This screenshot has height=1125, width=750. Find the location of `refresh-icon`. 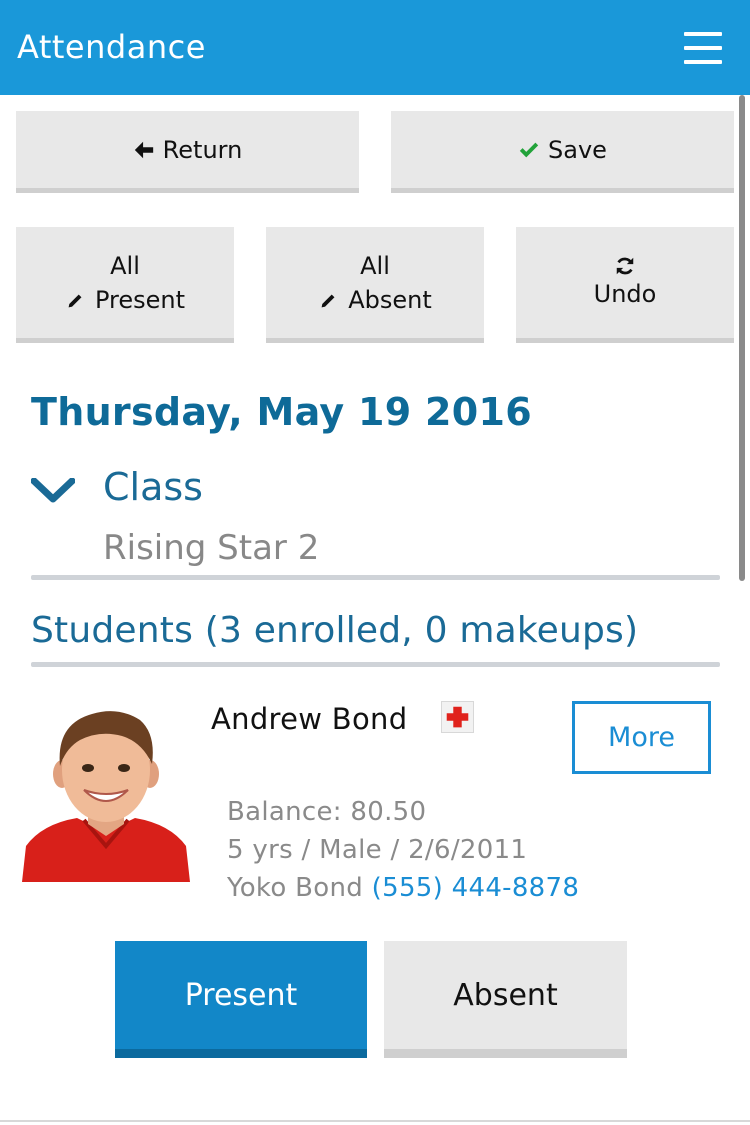

refresh-icon is located at coordinates (625, 265).